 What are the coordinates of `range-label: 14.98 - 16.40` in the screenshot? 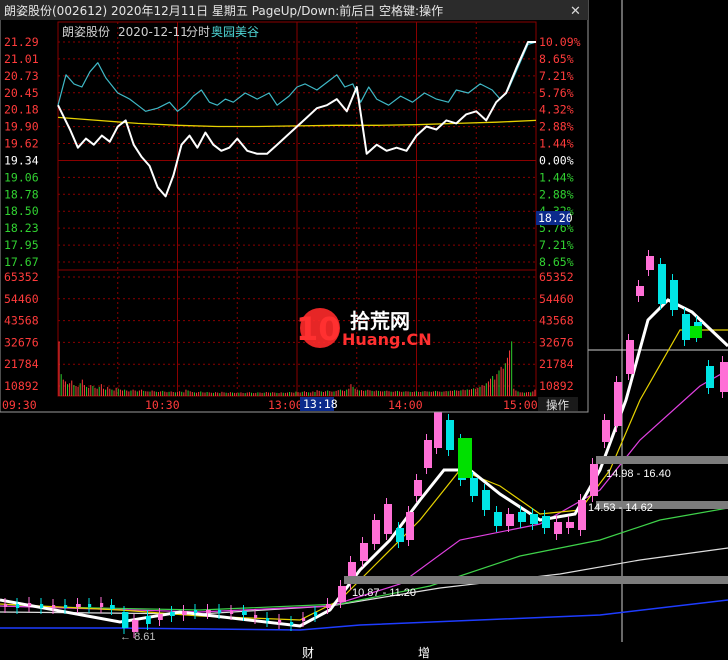 It's located at (638, 474).